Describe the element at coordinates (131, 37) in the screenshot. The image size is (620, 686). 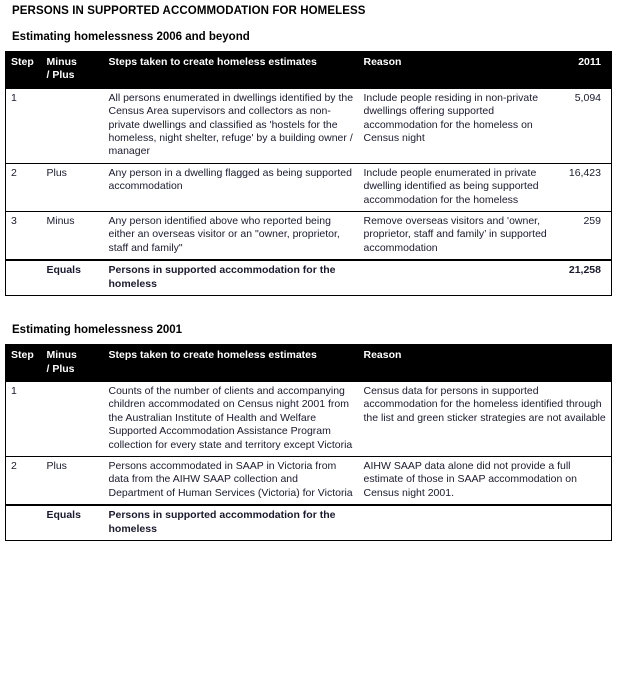
I see `section-heading-2006: Estimating homelessness 2006 and beyond` at that location.